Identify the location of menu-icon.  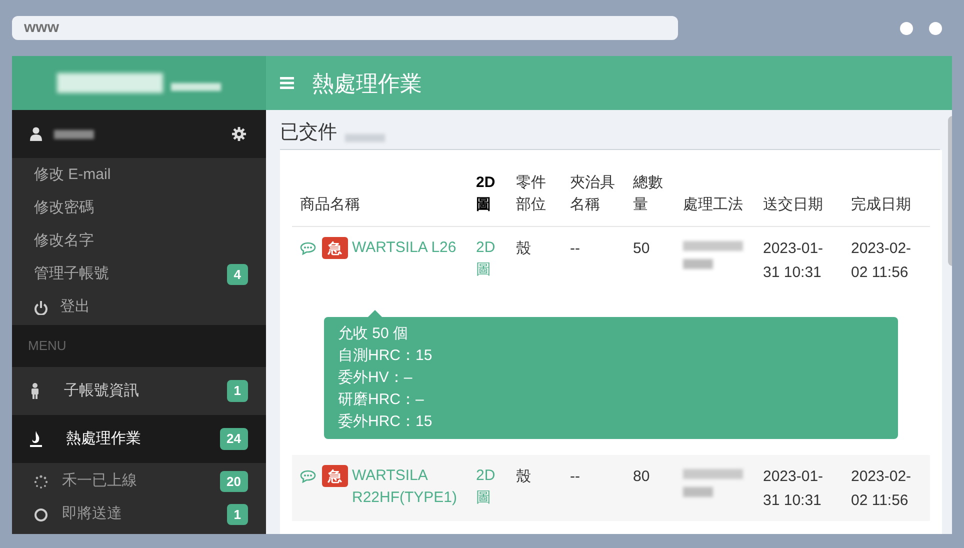
(287, 83).